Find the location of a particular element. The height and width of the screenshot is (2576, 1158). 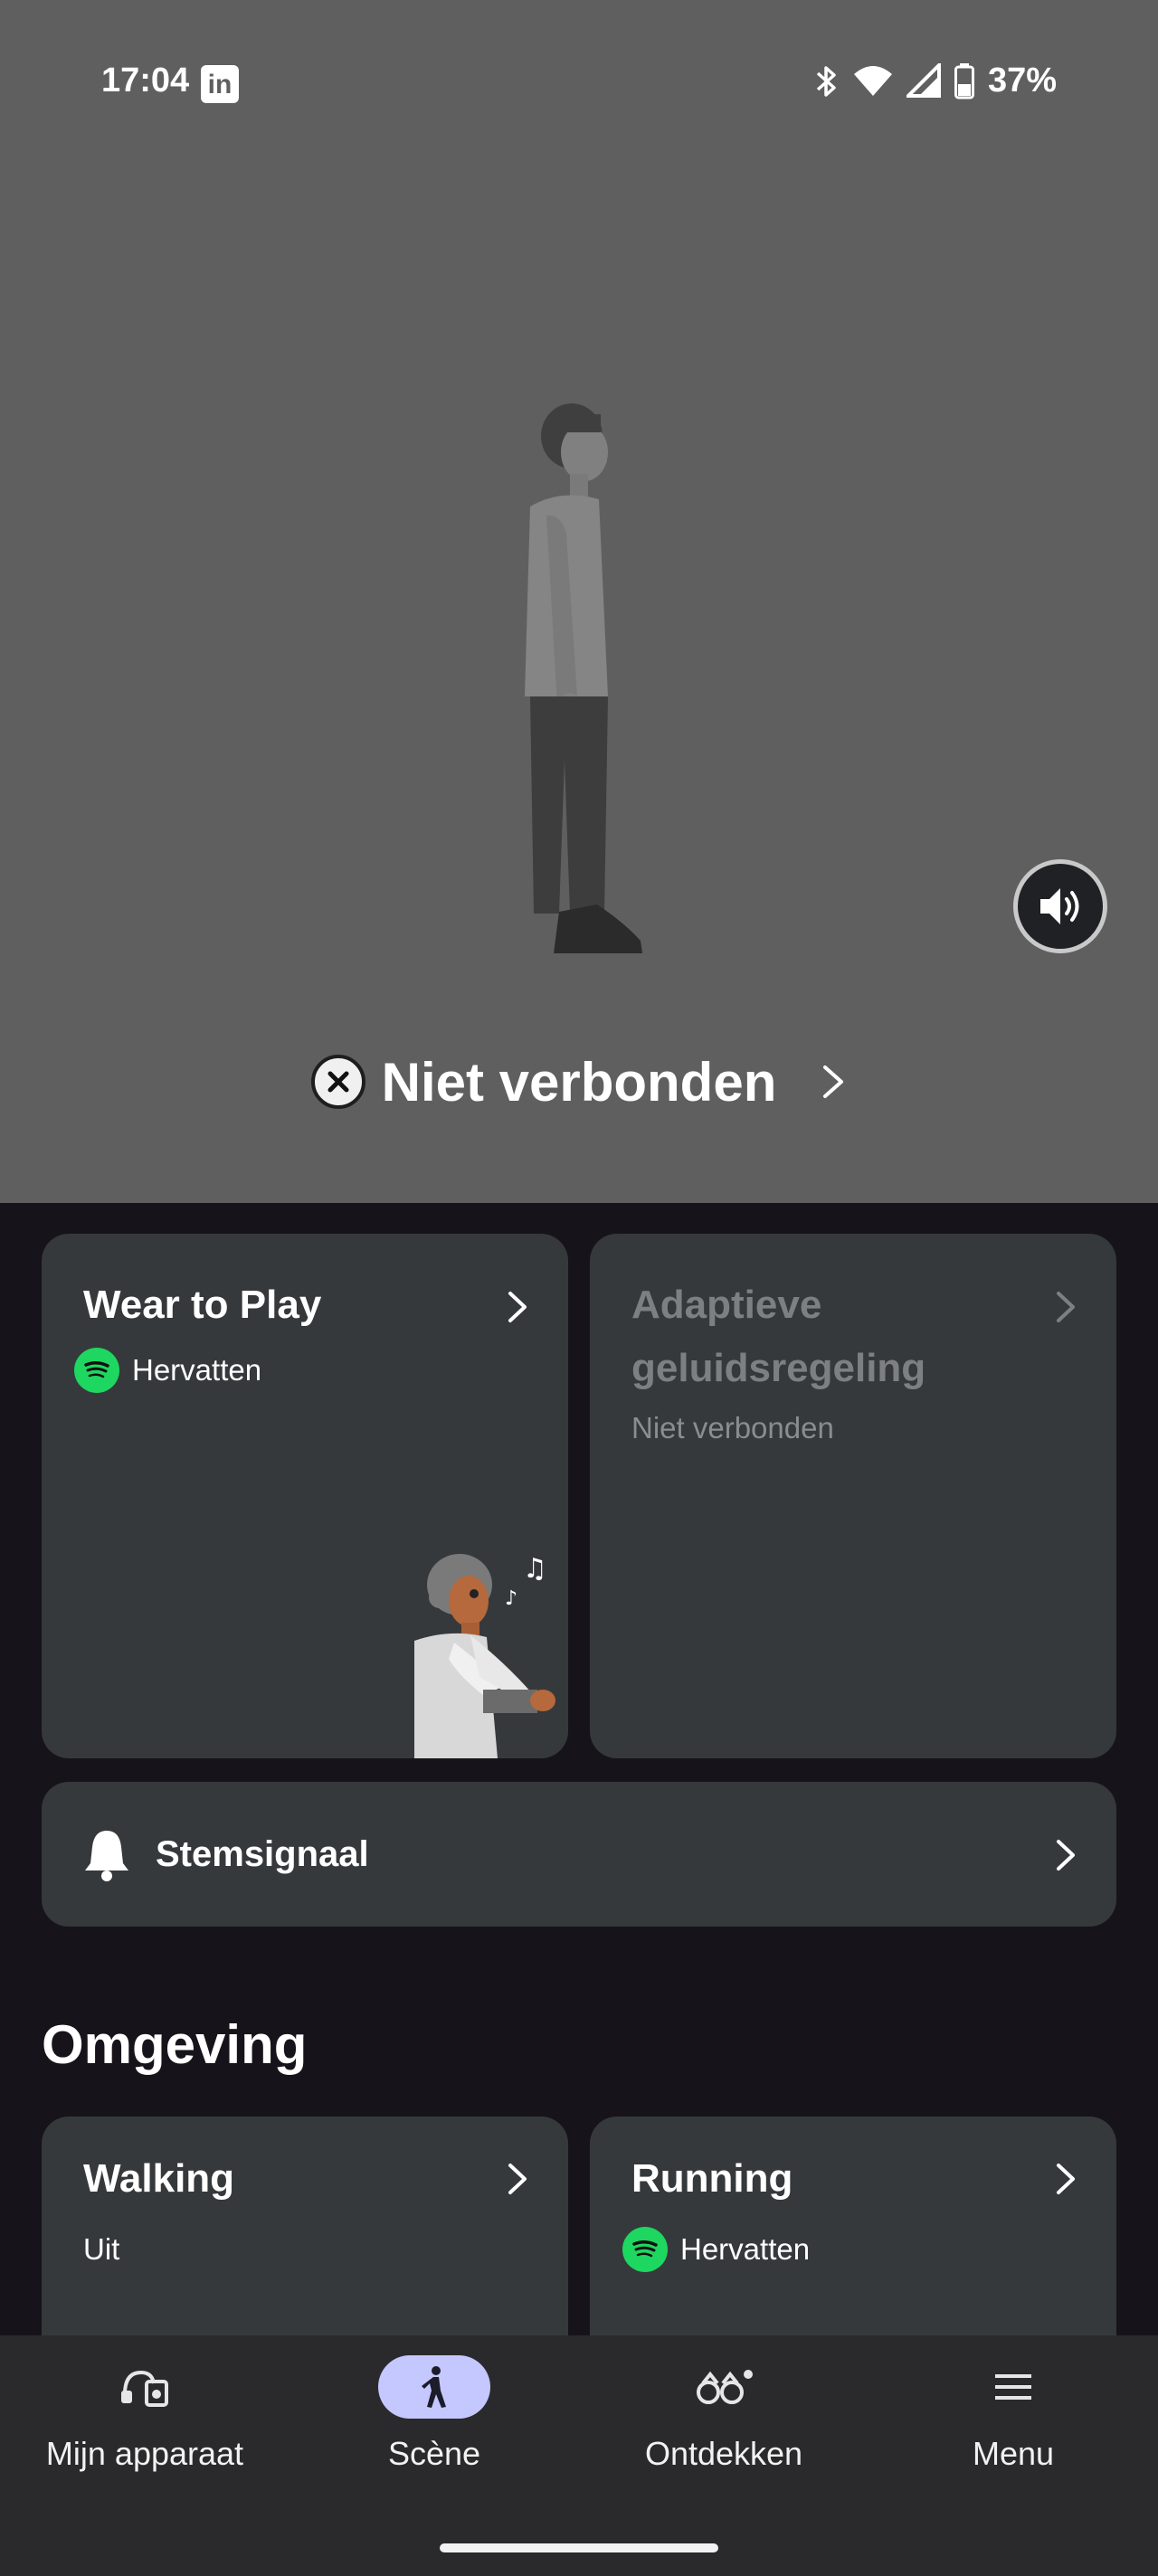

linkedin-icon: in is located at coordinates (220, 84).